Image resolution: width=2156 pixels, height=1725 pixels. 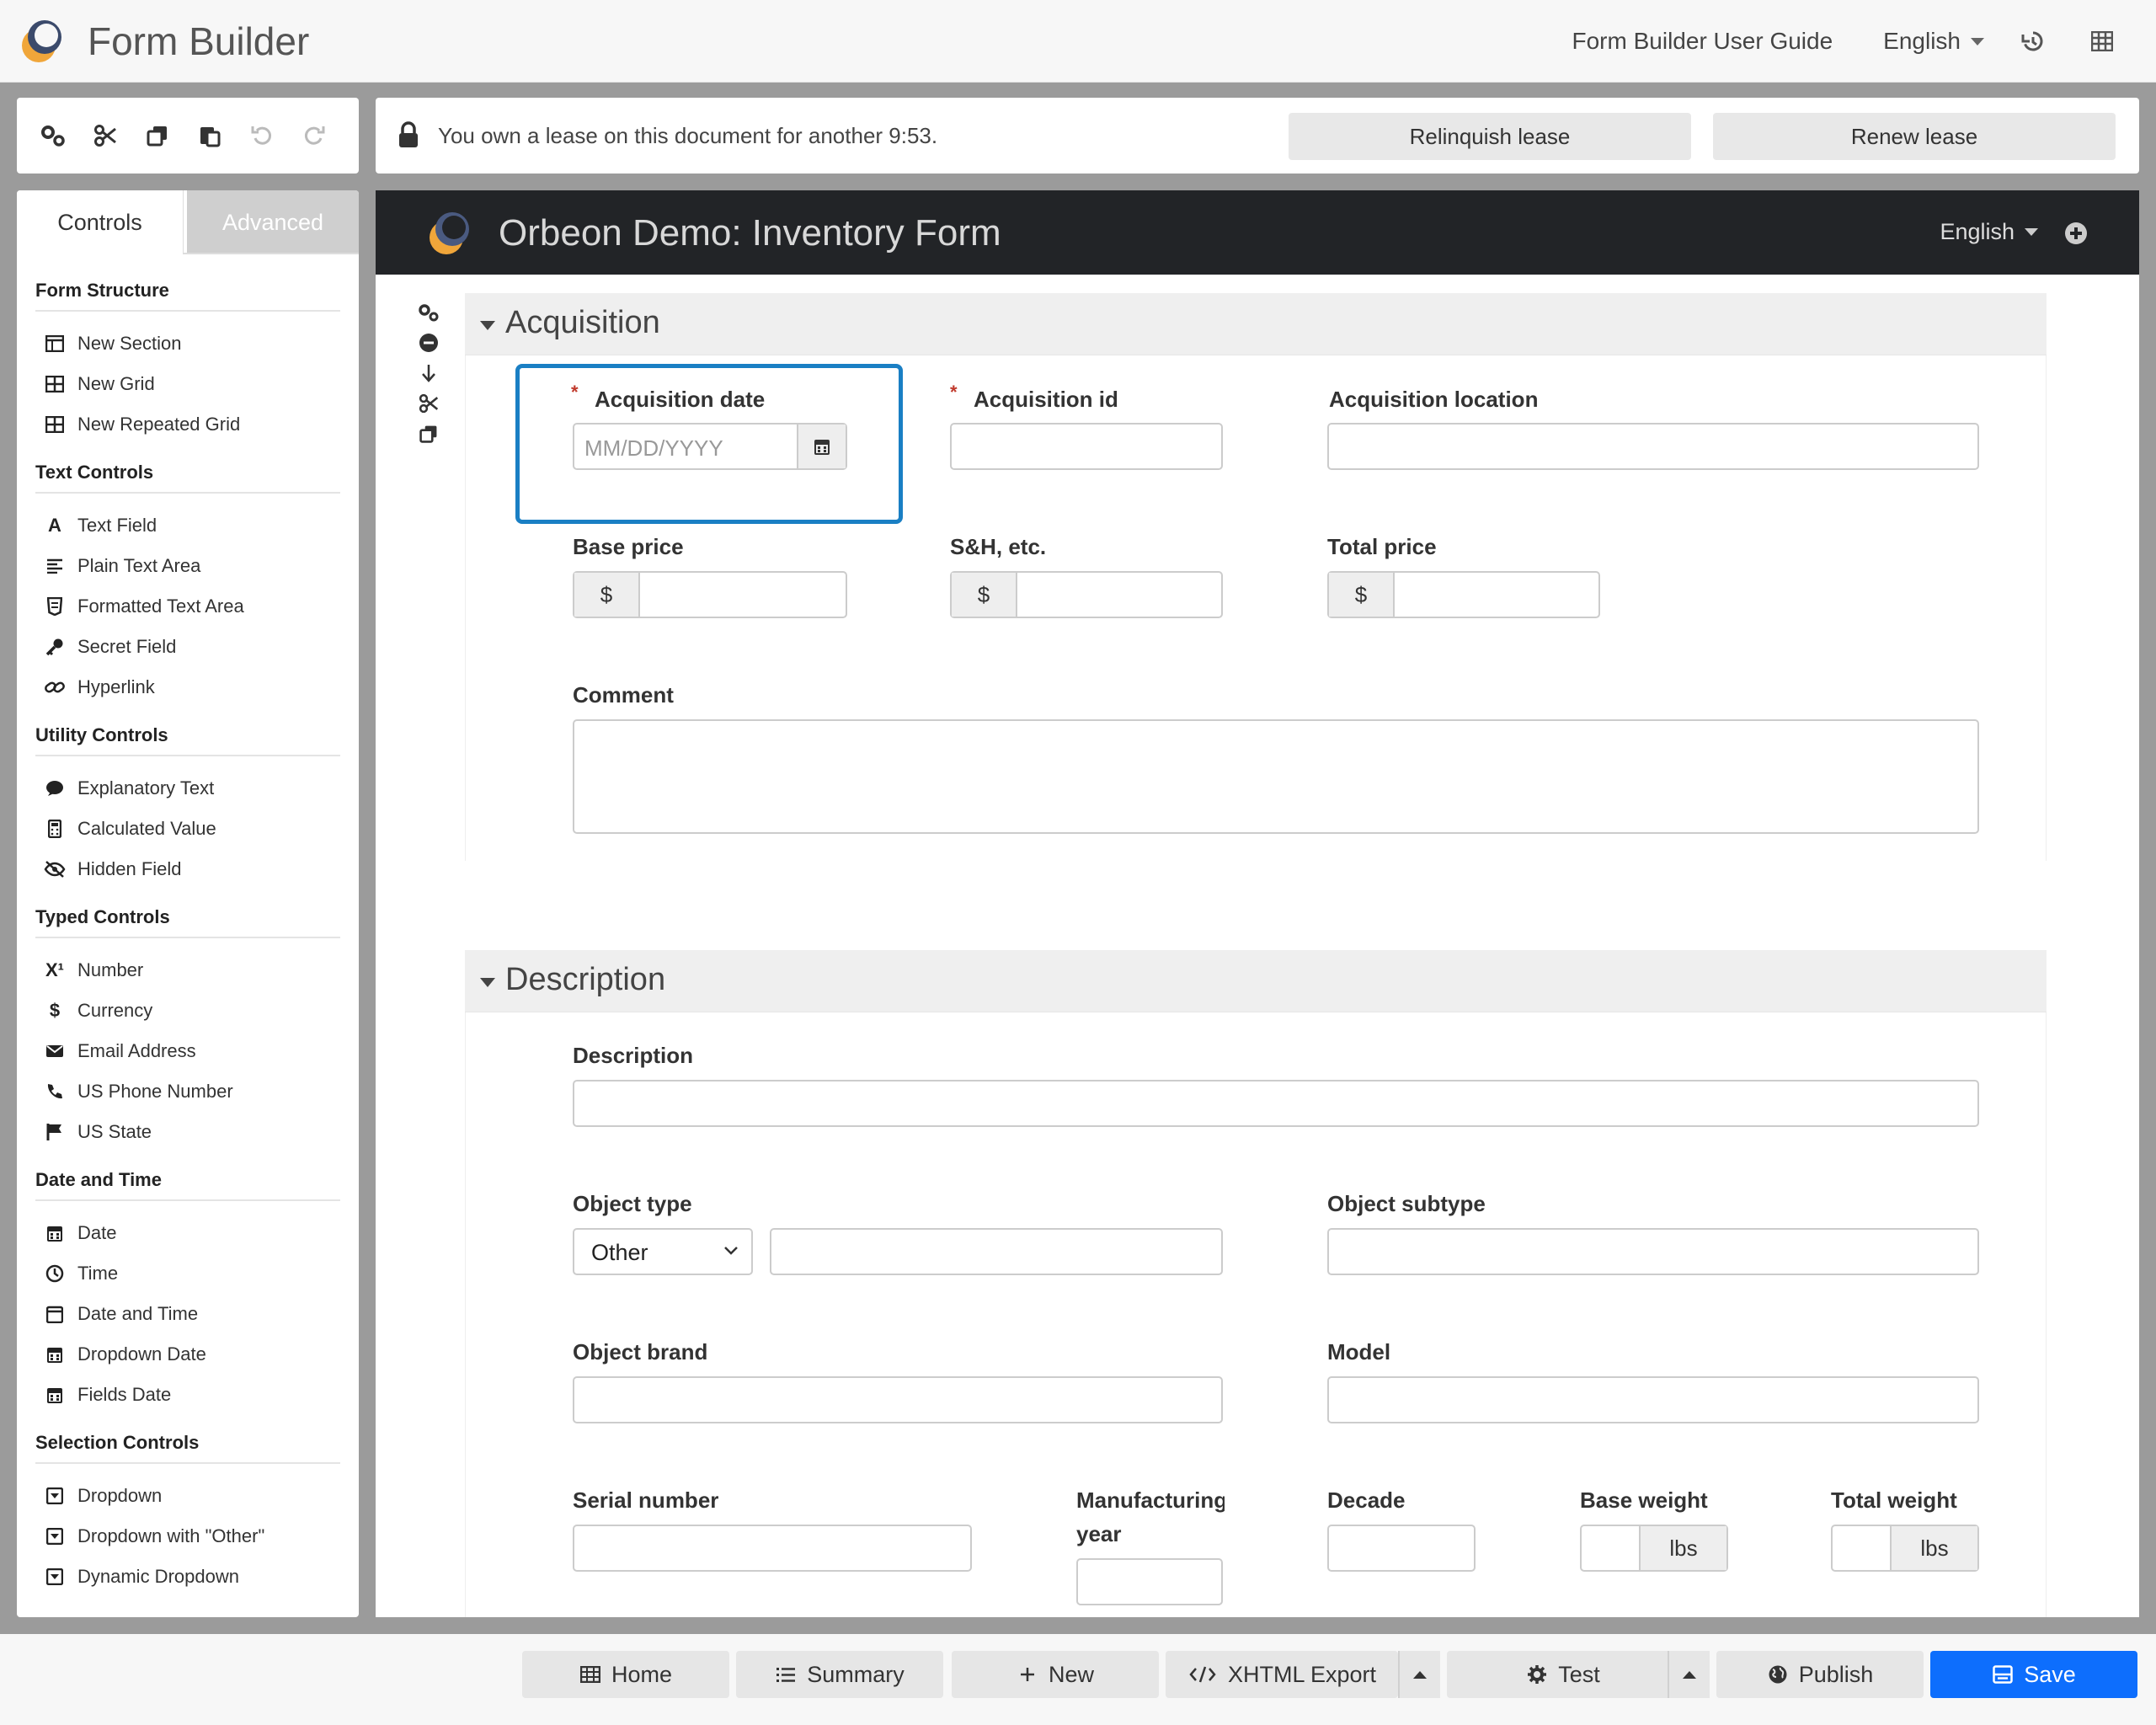 What do you see at coordinates (155, 1091) in the screenshot?
I see `sidebar-item-label: US Phone Number` at bounding box center [155, 1091].